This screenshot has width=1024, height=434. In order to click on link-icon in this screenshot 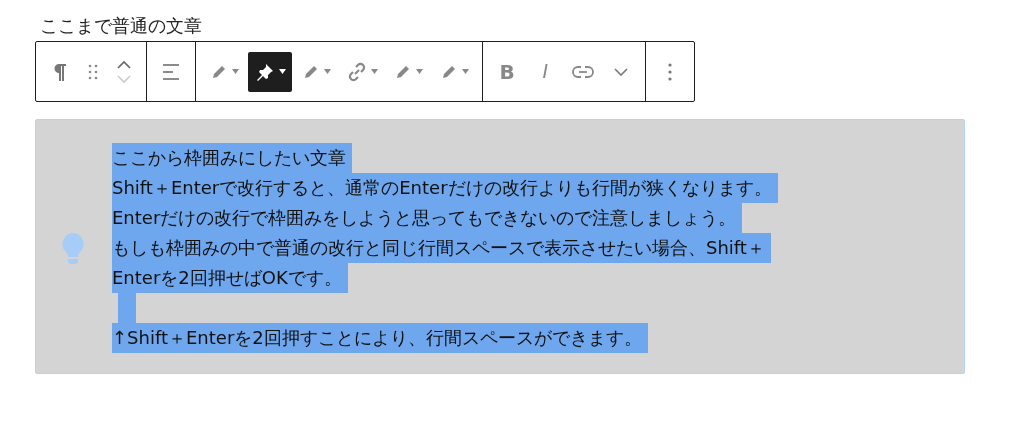, I will do `click(356, 71)`.